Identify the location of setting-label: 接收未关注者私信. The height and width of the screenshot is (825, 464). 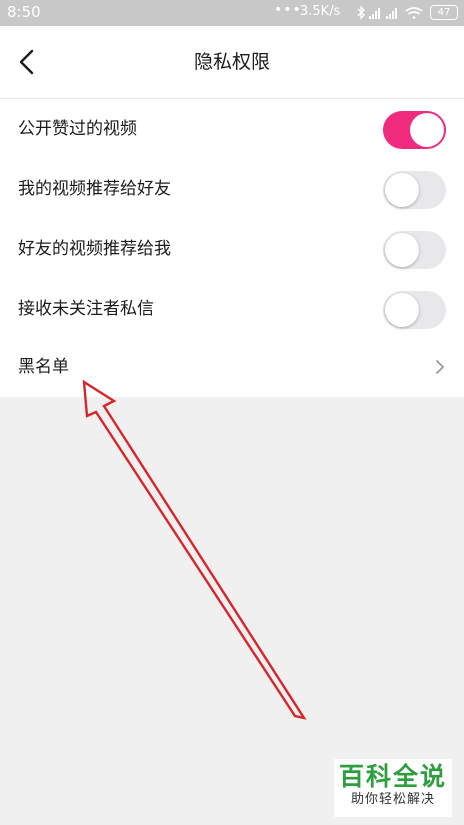
(86, 309).